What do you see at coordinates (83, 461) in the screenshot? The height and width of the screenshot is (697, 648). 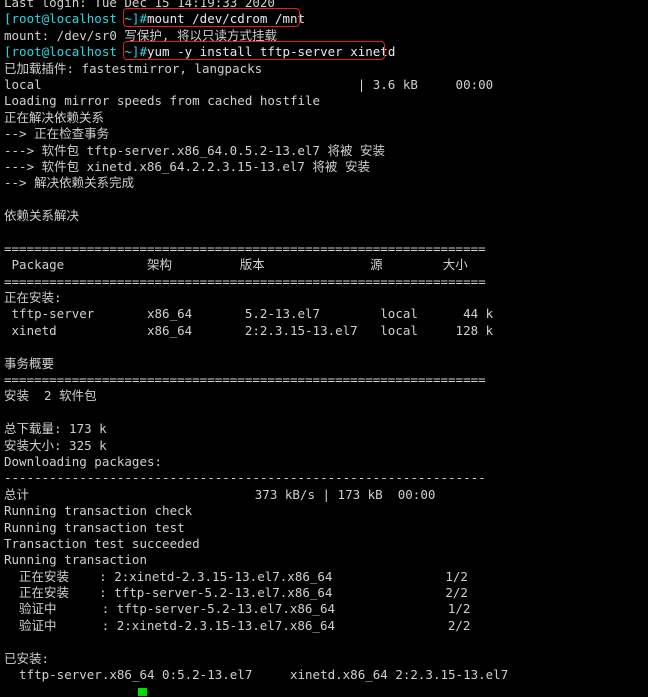 I see `terminal-text: Downloading packages:` at bounding box center [83, 461].